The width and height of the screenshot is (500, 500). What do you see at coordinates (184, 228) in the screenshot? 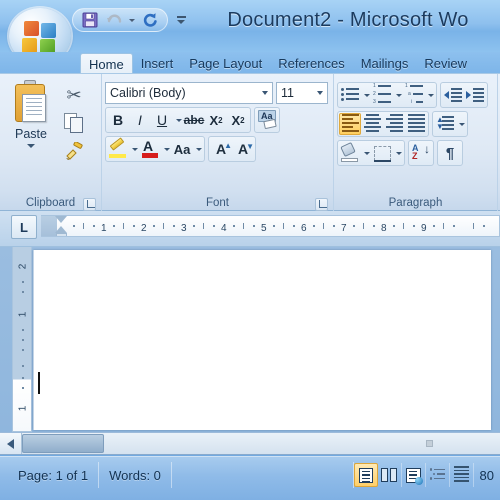
I see `ruler-tick-3: 3` at bounding box center [184, 228].